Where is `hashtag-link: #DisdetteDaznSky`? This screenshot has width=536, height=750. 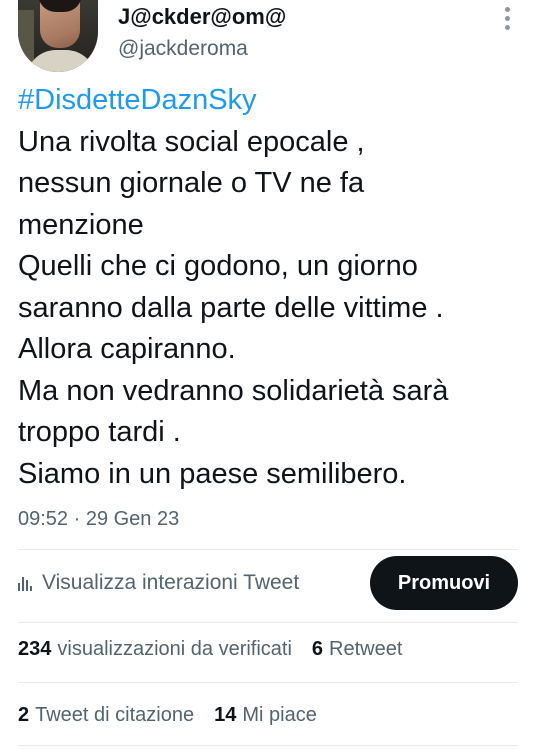
hashtag-link: #DisdetteDaznSky is located at coordinates (270, 101).